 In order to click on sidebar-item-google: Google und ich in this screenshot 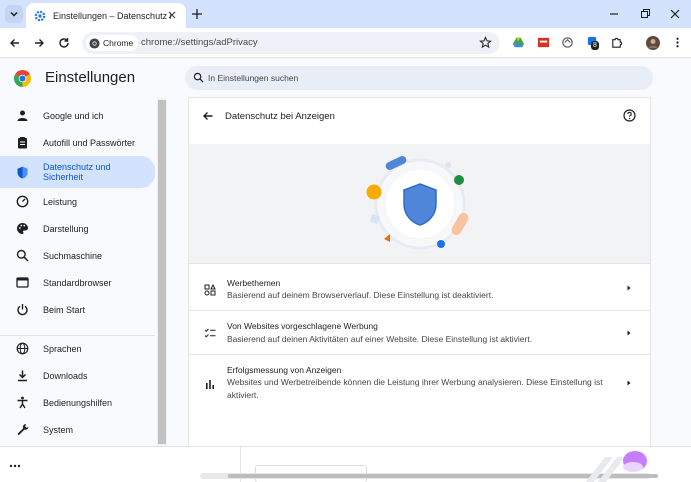, I will do `click(77, 115)`.